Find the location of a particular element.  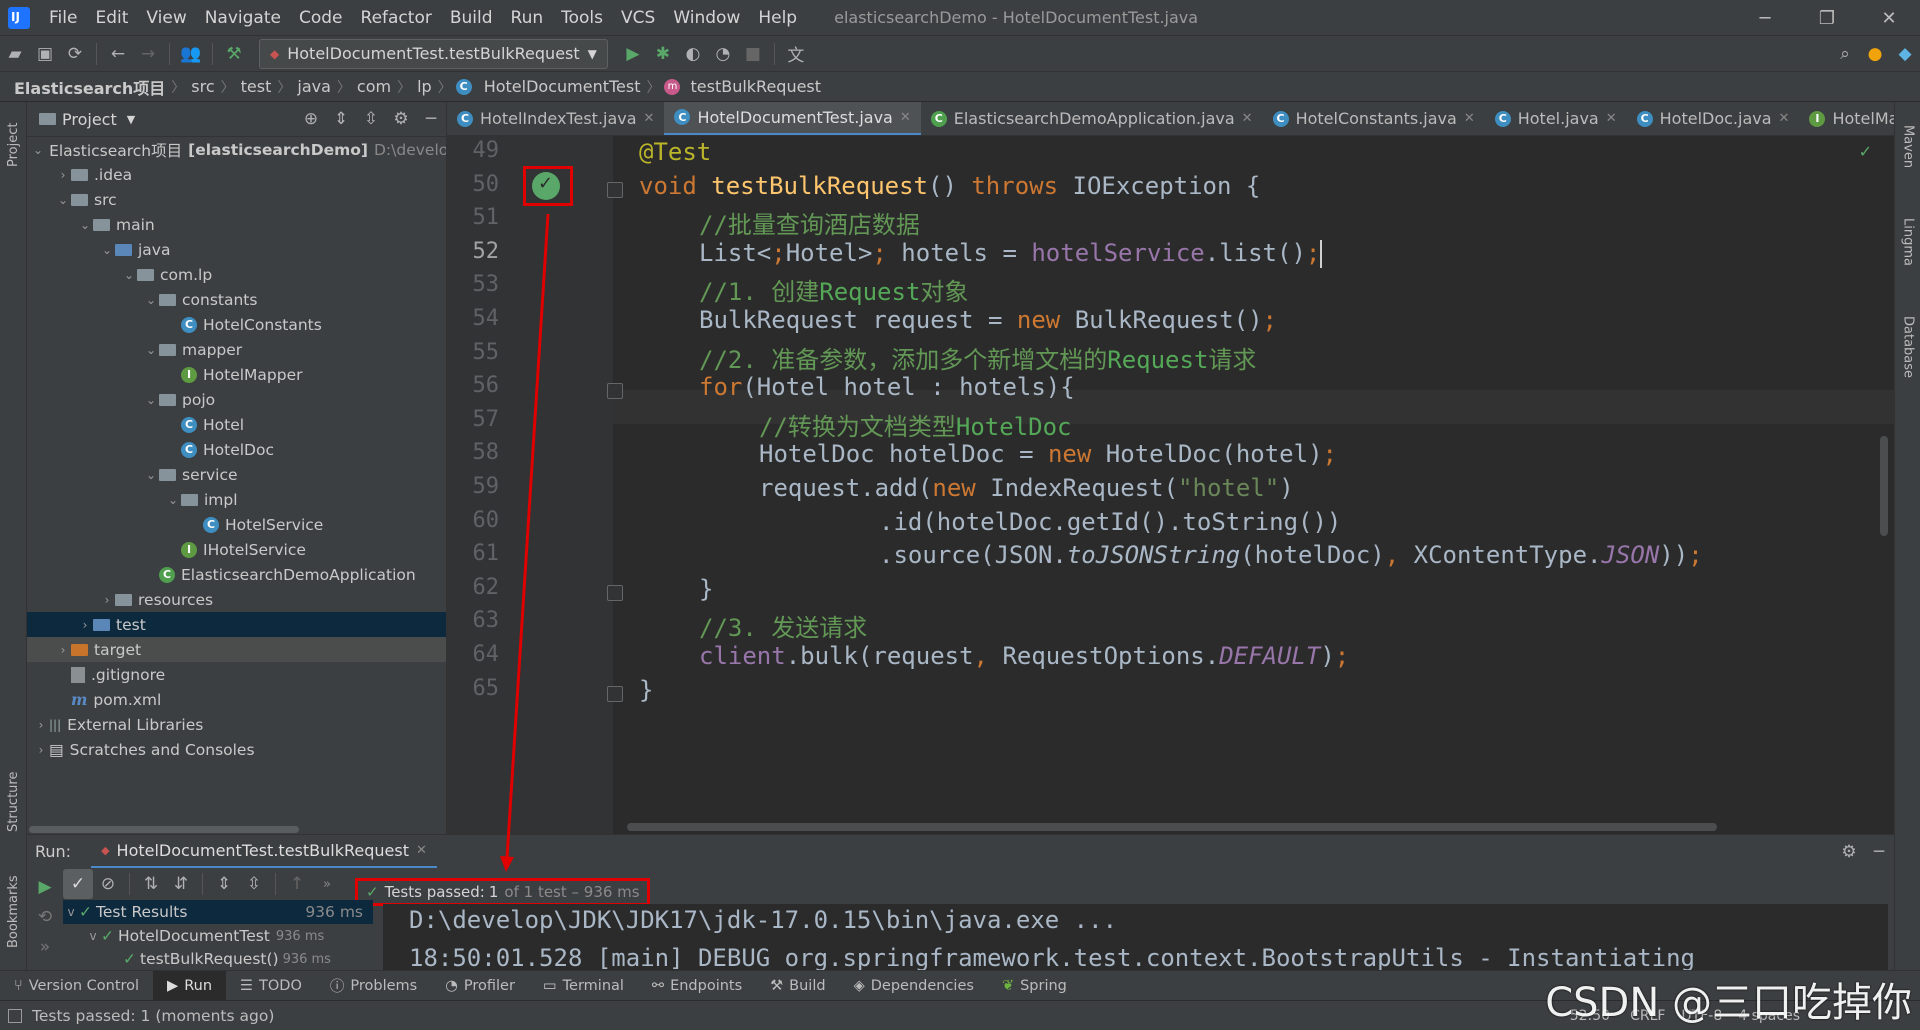

minimize-icon: ─ is located at coordinates (1765, 18).